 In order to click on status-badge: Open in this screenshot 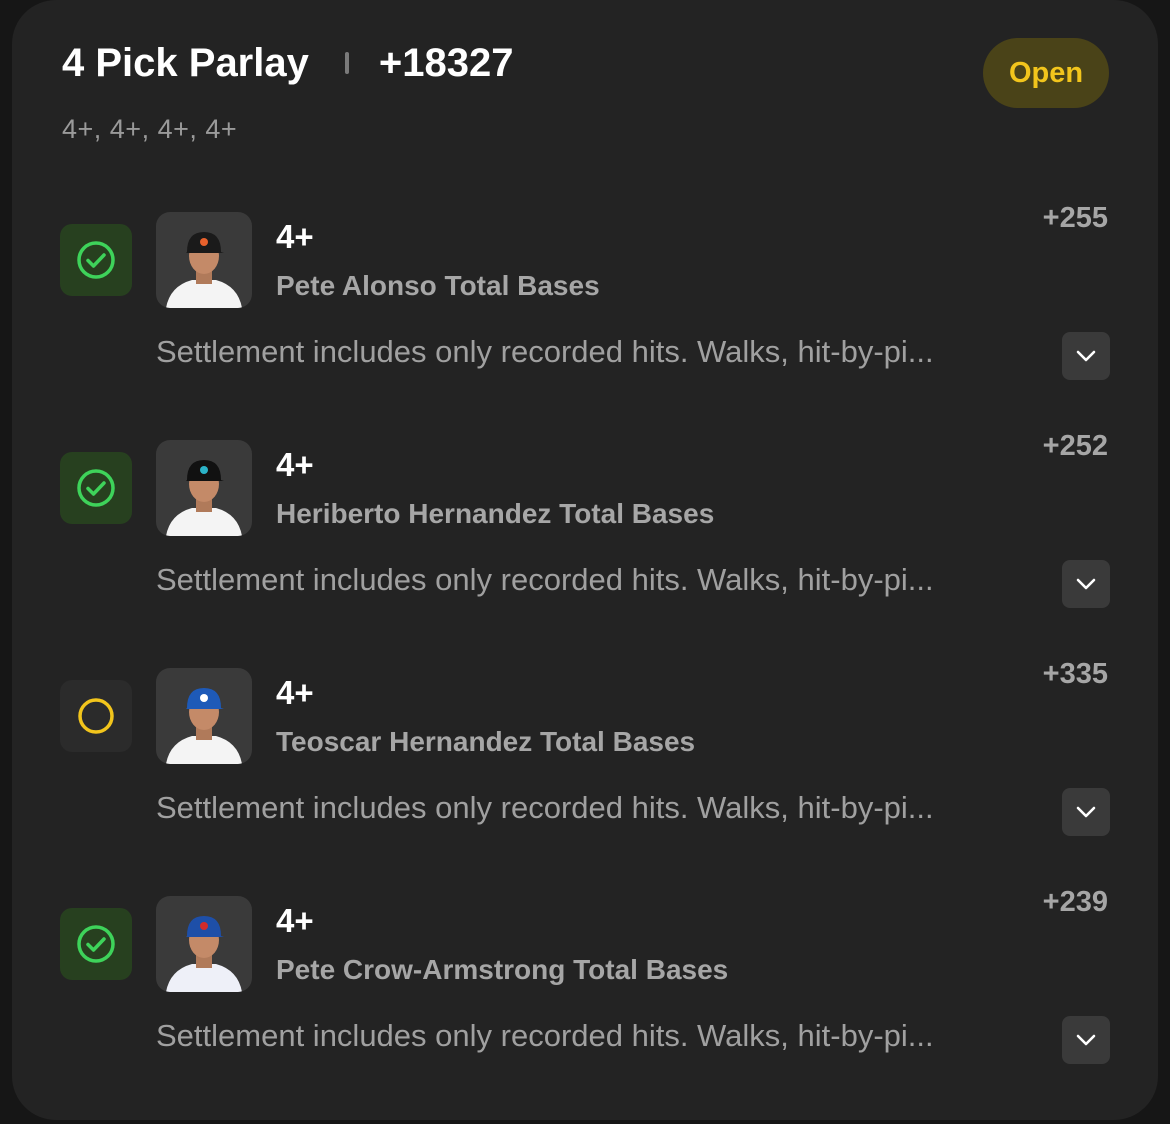, I will do `click(1046, 73)`.